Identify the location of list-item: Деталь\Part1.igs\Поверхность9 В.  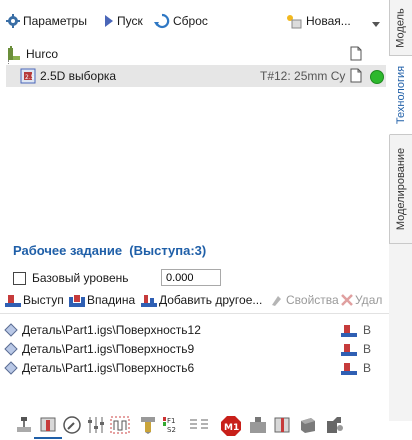
(195, 349).